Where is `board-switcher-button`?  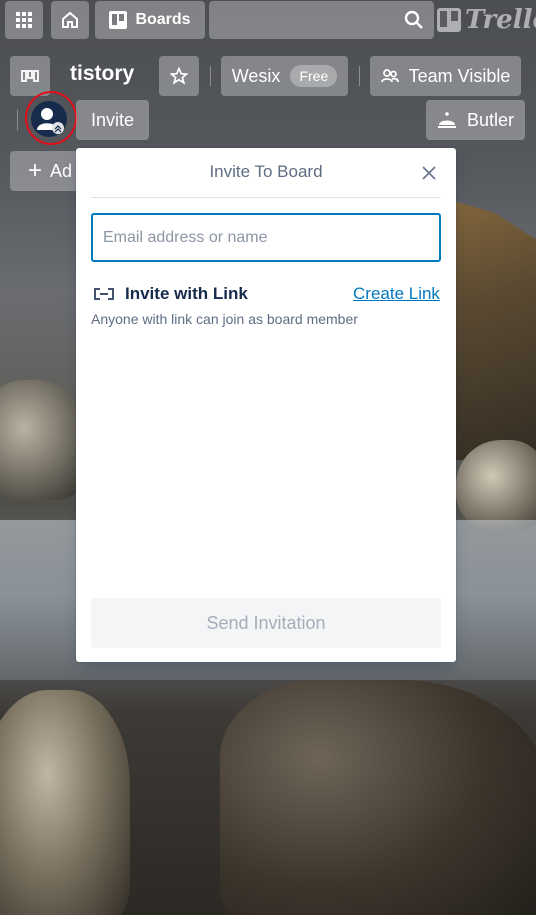
board-switcher-button is located at coordinates (30, 76).